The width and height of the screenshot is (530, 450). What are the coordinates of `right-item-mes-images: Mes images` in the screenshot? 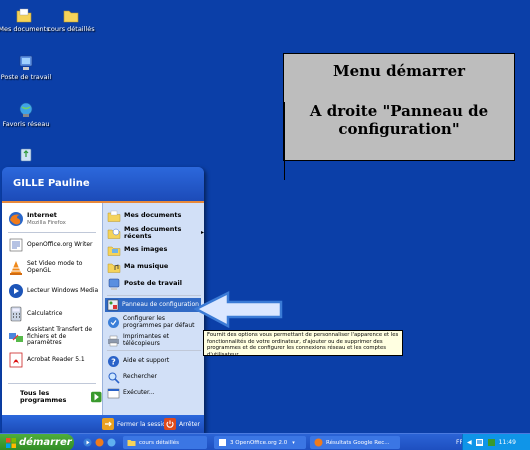 It's located at (137, 250).